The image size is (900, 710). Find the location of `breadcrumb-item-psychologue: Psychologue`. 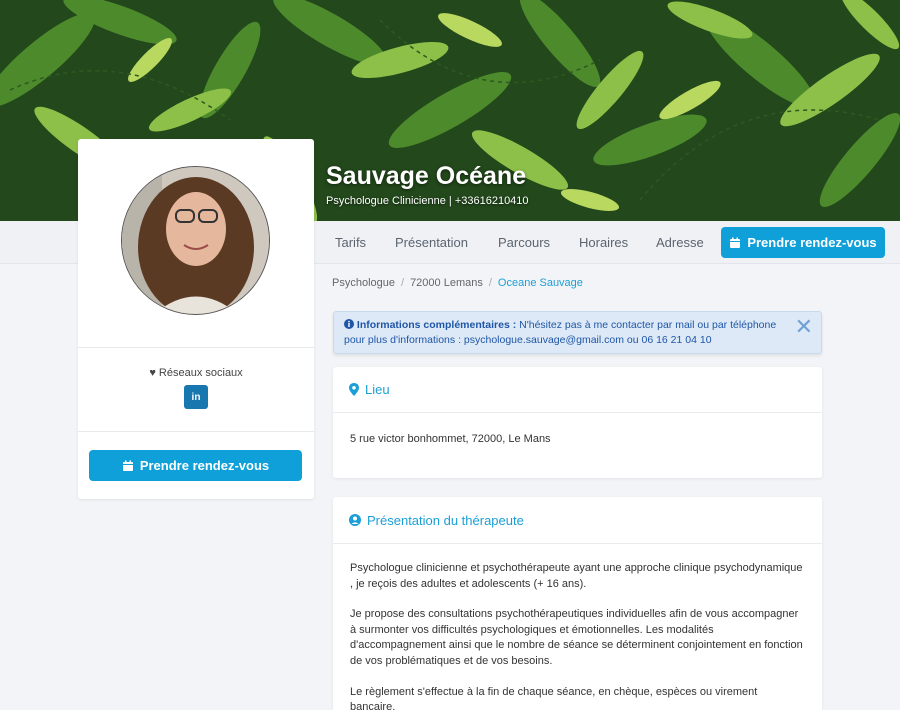

breadcrumb-item-psychologue: Psychologue is located at coordinates (363, 283).